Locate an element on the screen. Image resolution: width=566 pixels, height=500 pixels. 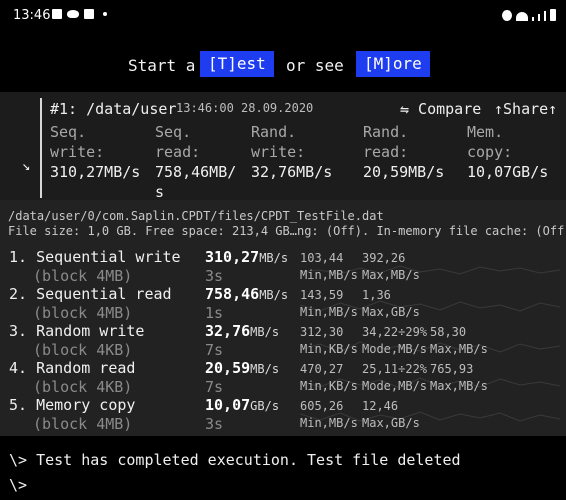
start-prefix: Start a is located at coordinates (162, 65).